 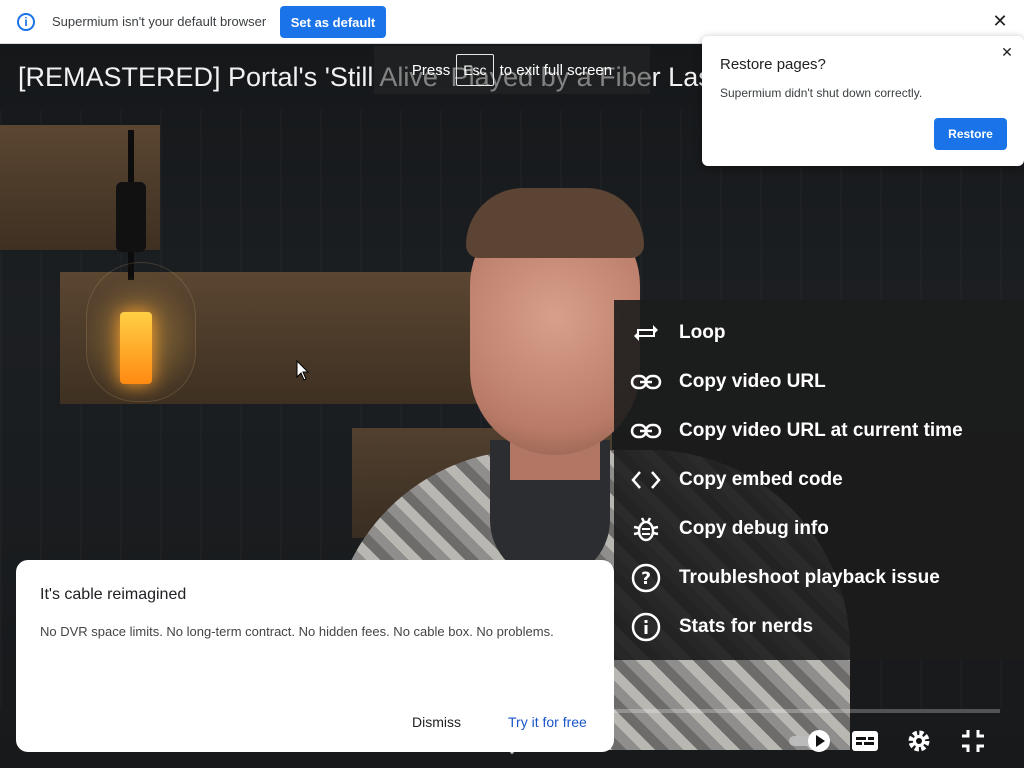 What do you see at coordinates (136, 348) in the screenshot?
I see `bulb-filament` at bounding box center [136, 348].